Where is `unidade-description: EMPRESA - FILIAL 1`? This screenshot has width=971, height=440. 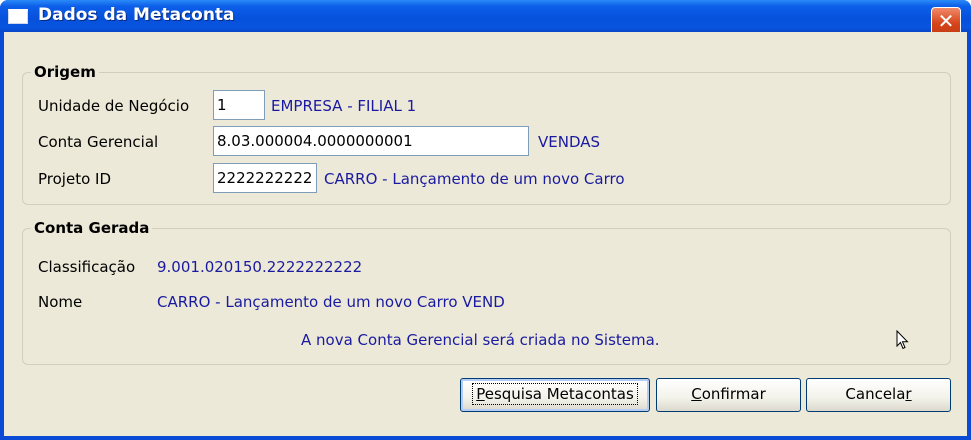
unidade-description: EMPRESA - FILIAL 1 is located at coordinates (344, 106).